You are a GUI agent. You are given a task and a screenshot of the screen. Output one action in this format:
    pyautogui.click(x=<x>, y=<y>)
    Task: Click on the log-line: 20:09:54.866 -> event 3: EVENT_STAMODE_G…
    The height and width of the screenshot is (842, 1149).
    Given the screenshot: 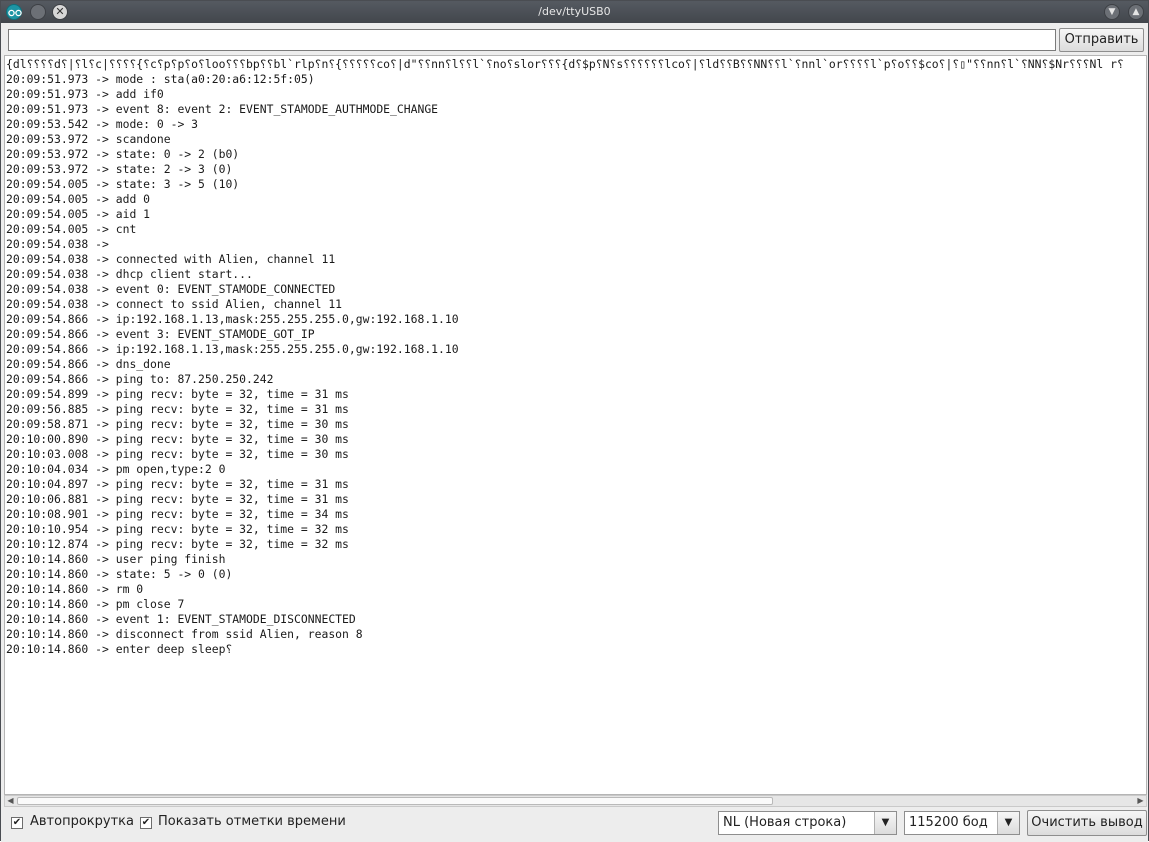 What is the action you would take?
    pyautogui.click(x=160, y=334)
    